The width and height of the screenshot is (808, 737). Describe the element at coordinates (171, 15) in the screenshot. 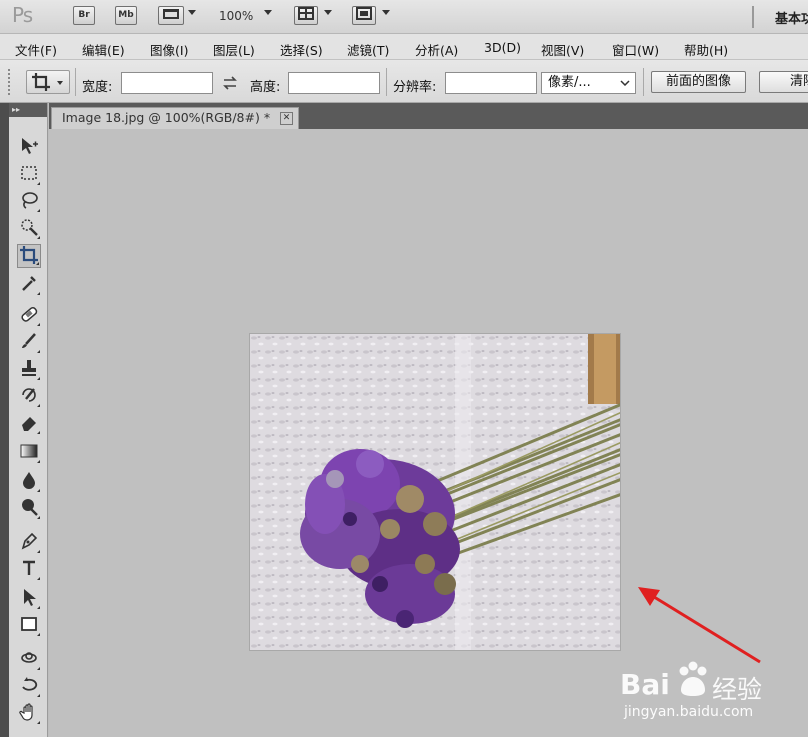

I see `view-extras-button` at that location.